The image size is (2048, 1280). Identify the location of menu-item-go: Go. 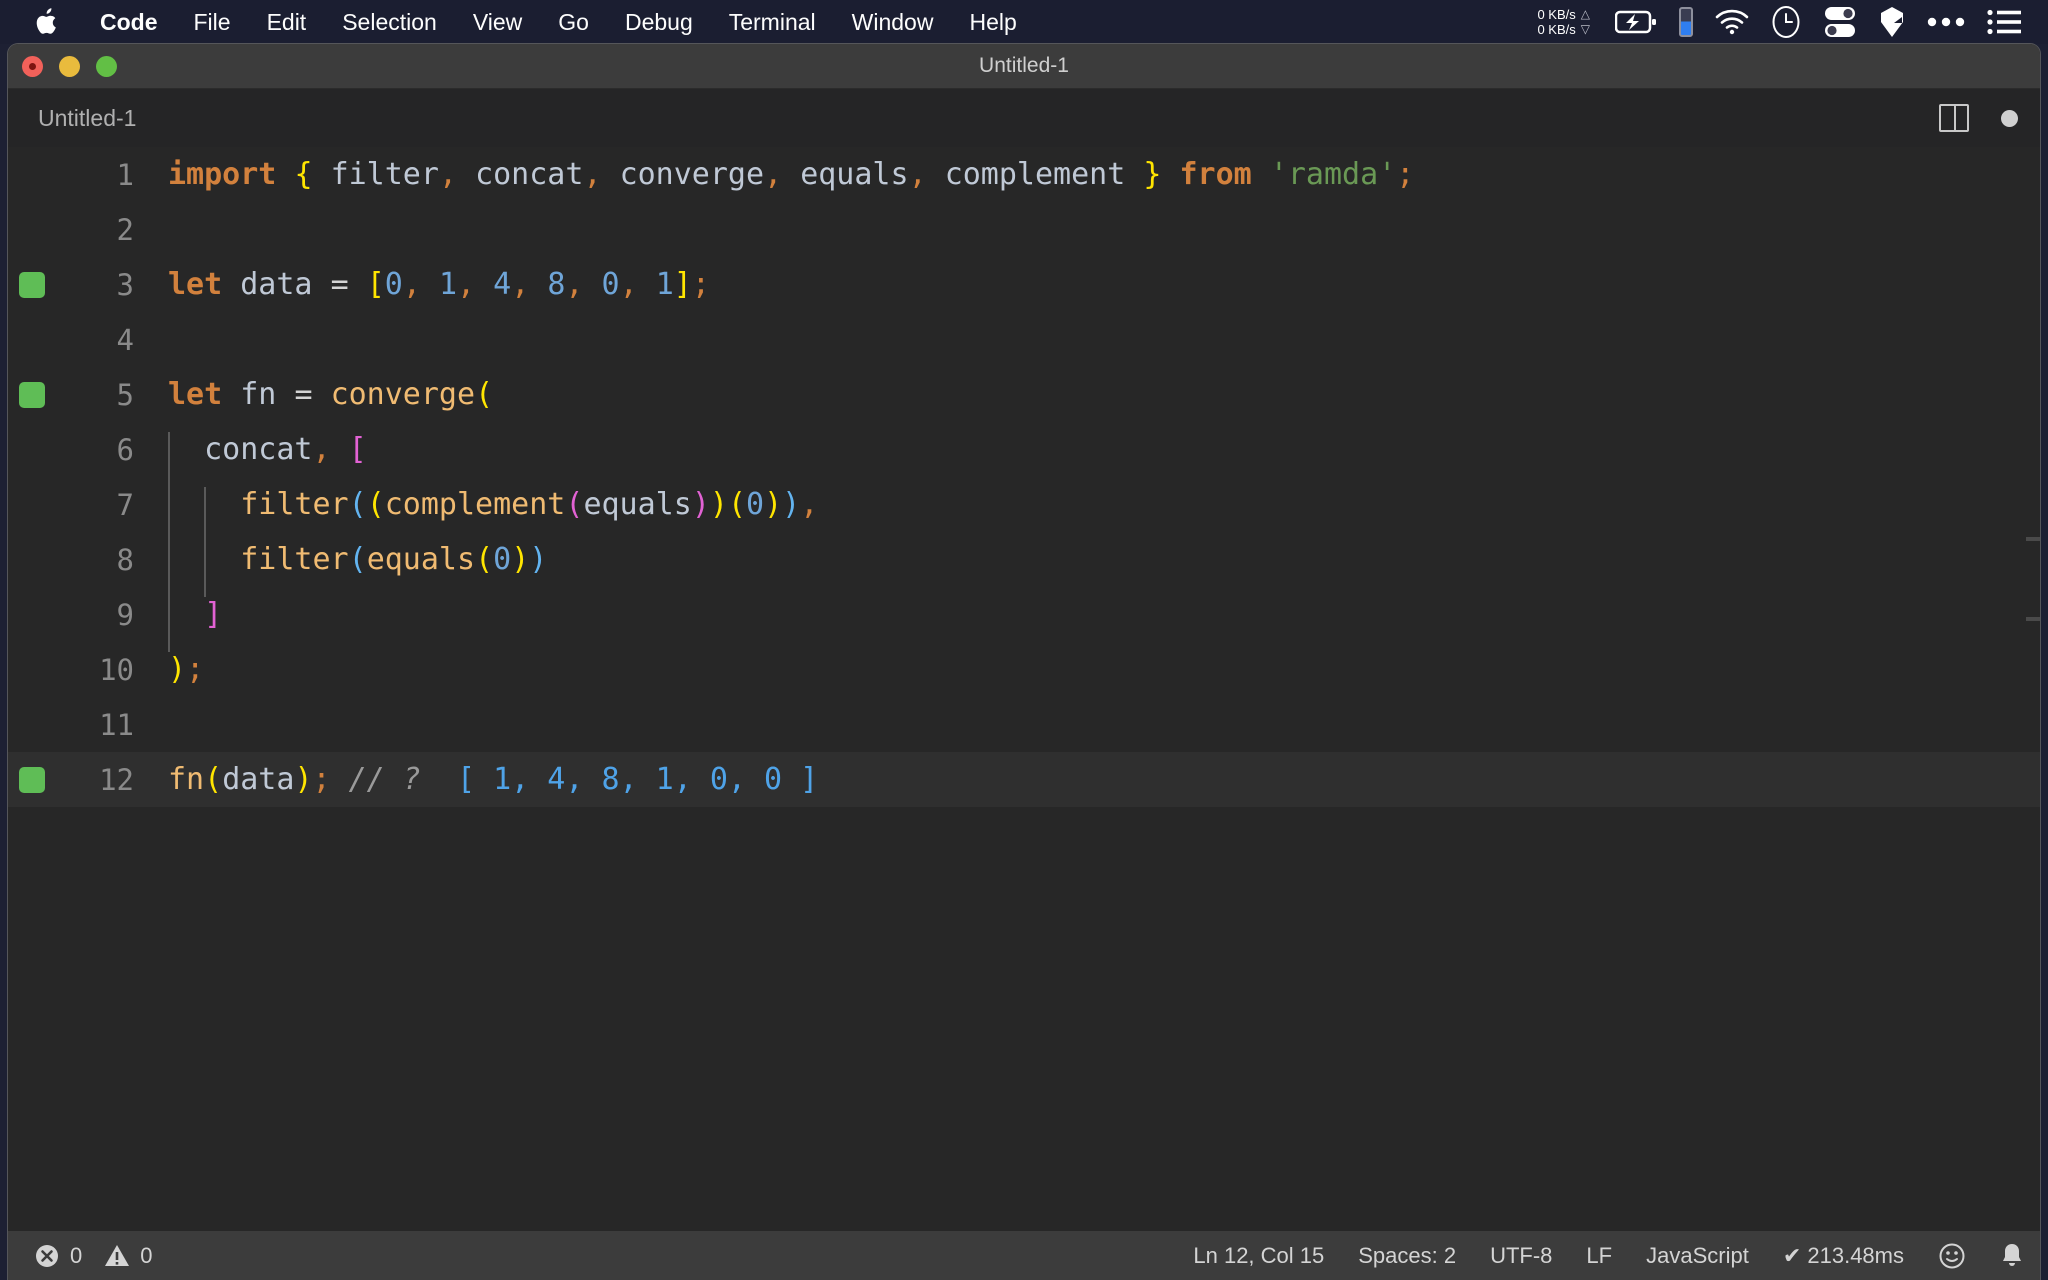
(573, 22).